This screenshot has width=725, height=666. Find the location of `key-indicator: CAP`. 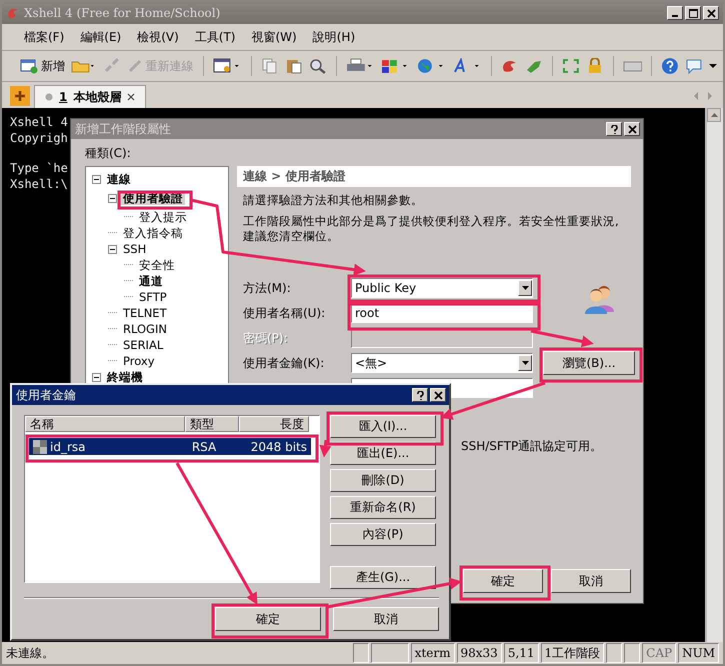

key-indicator: CAP is located at coordinates (659, 653).